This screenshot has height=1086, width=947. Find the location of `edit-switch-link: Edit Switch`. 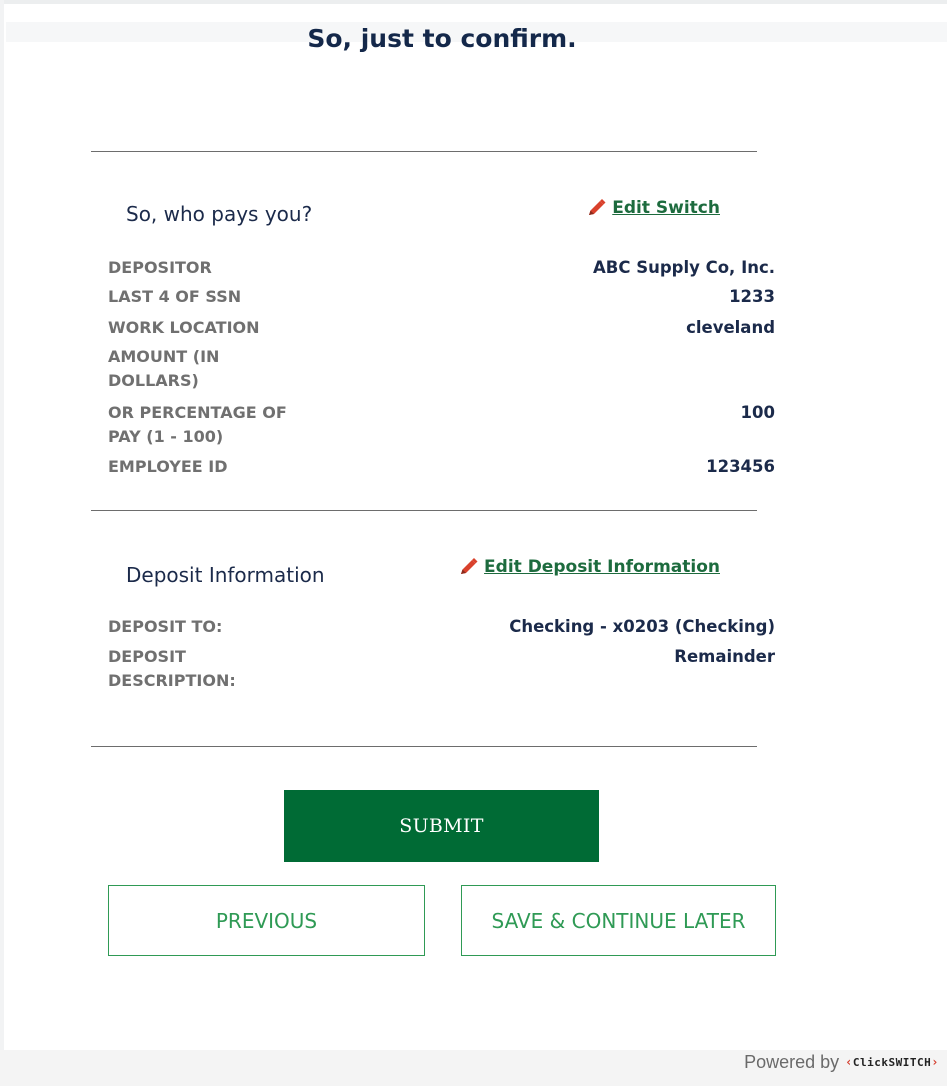

edit-switch-link: Edit Switch is located at coordinates (653, 208).